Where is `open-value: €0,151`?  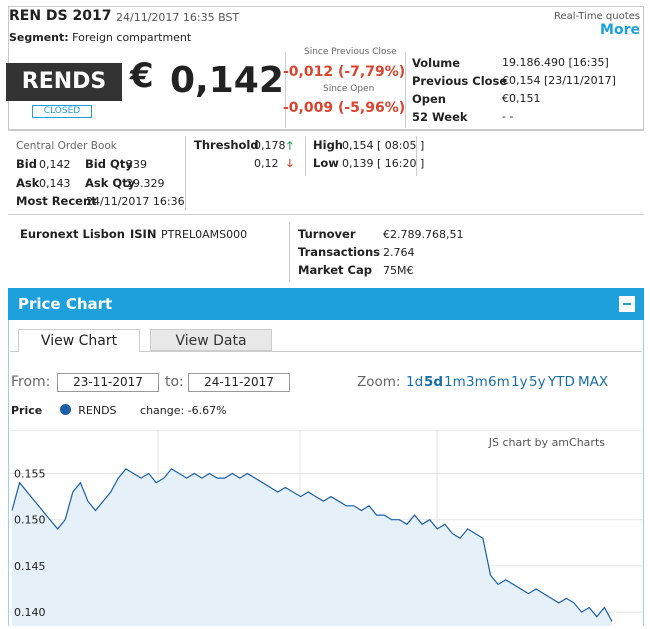
open-value: €0,151 is located at coordinates (521, 98).